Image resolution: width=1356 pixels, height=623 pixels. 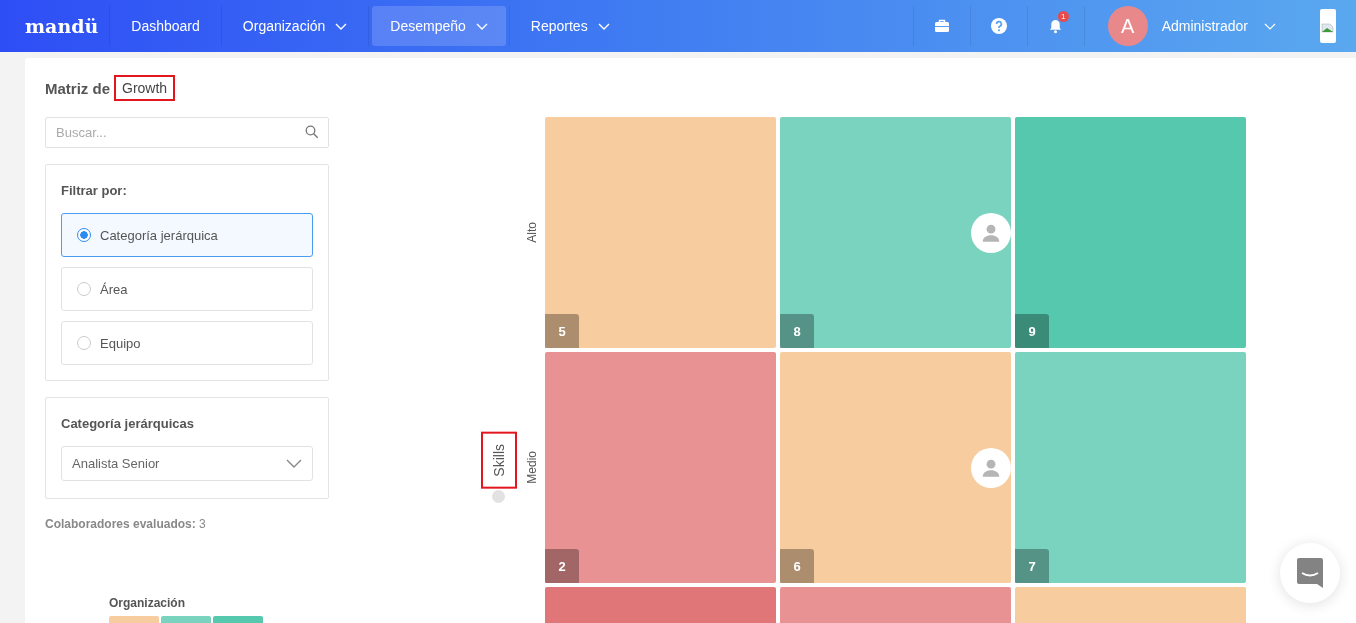 I want to click on notification-badge: 1, so click(x=1063, y=16).